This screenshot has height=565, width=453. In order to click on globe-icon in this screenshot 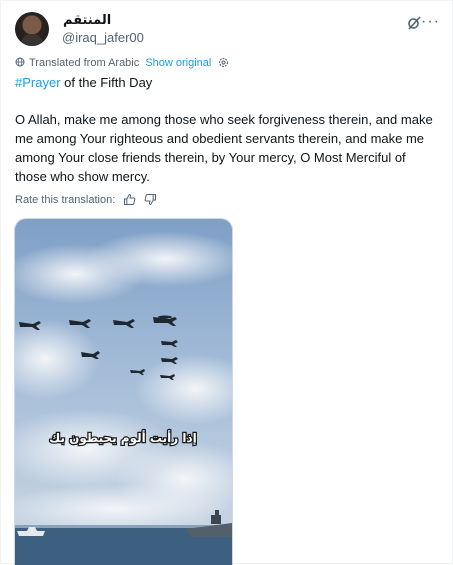, I will do `click(20, 62)`.